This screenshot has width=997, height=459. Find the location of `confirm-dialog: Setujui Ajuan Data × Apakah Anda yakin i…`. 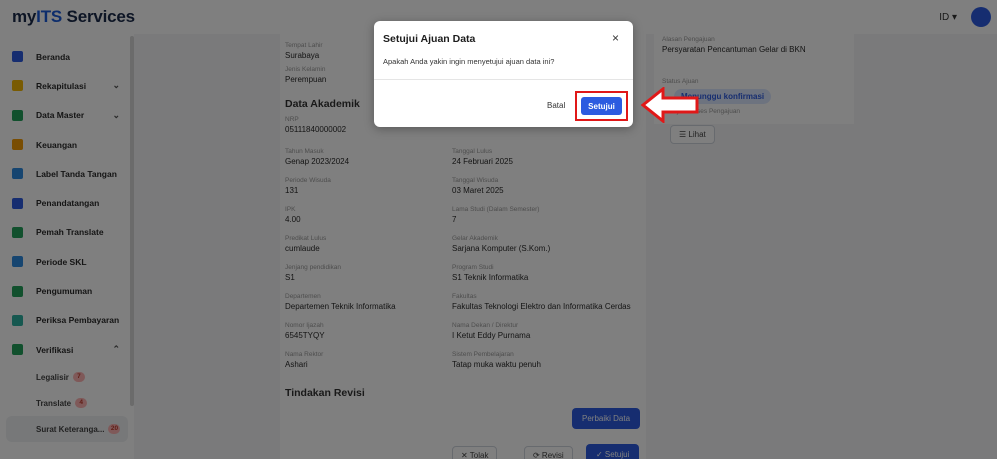

confirm-dialog: Setujui Ajuan Data × Apakah Anda yakin i… is located at coordinates (503, 74).